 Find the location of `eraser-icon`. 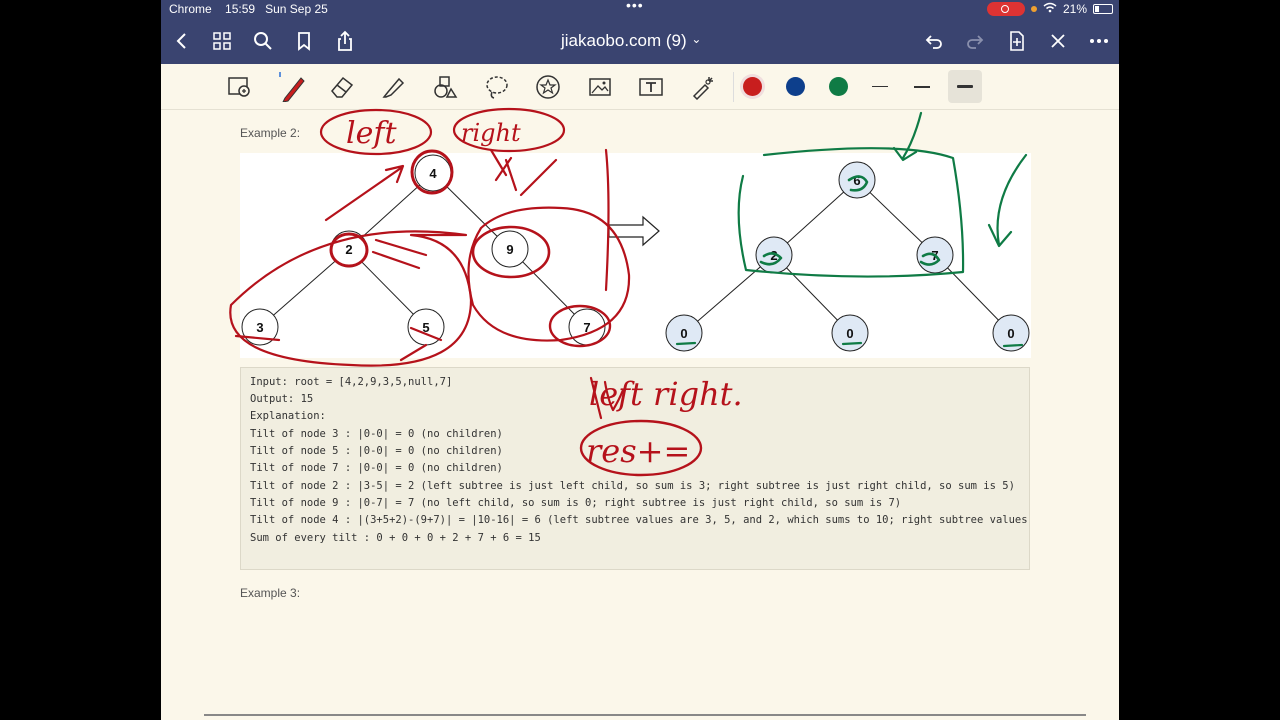

eraser-icon is located at coordinates (342, 87).